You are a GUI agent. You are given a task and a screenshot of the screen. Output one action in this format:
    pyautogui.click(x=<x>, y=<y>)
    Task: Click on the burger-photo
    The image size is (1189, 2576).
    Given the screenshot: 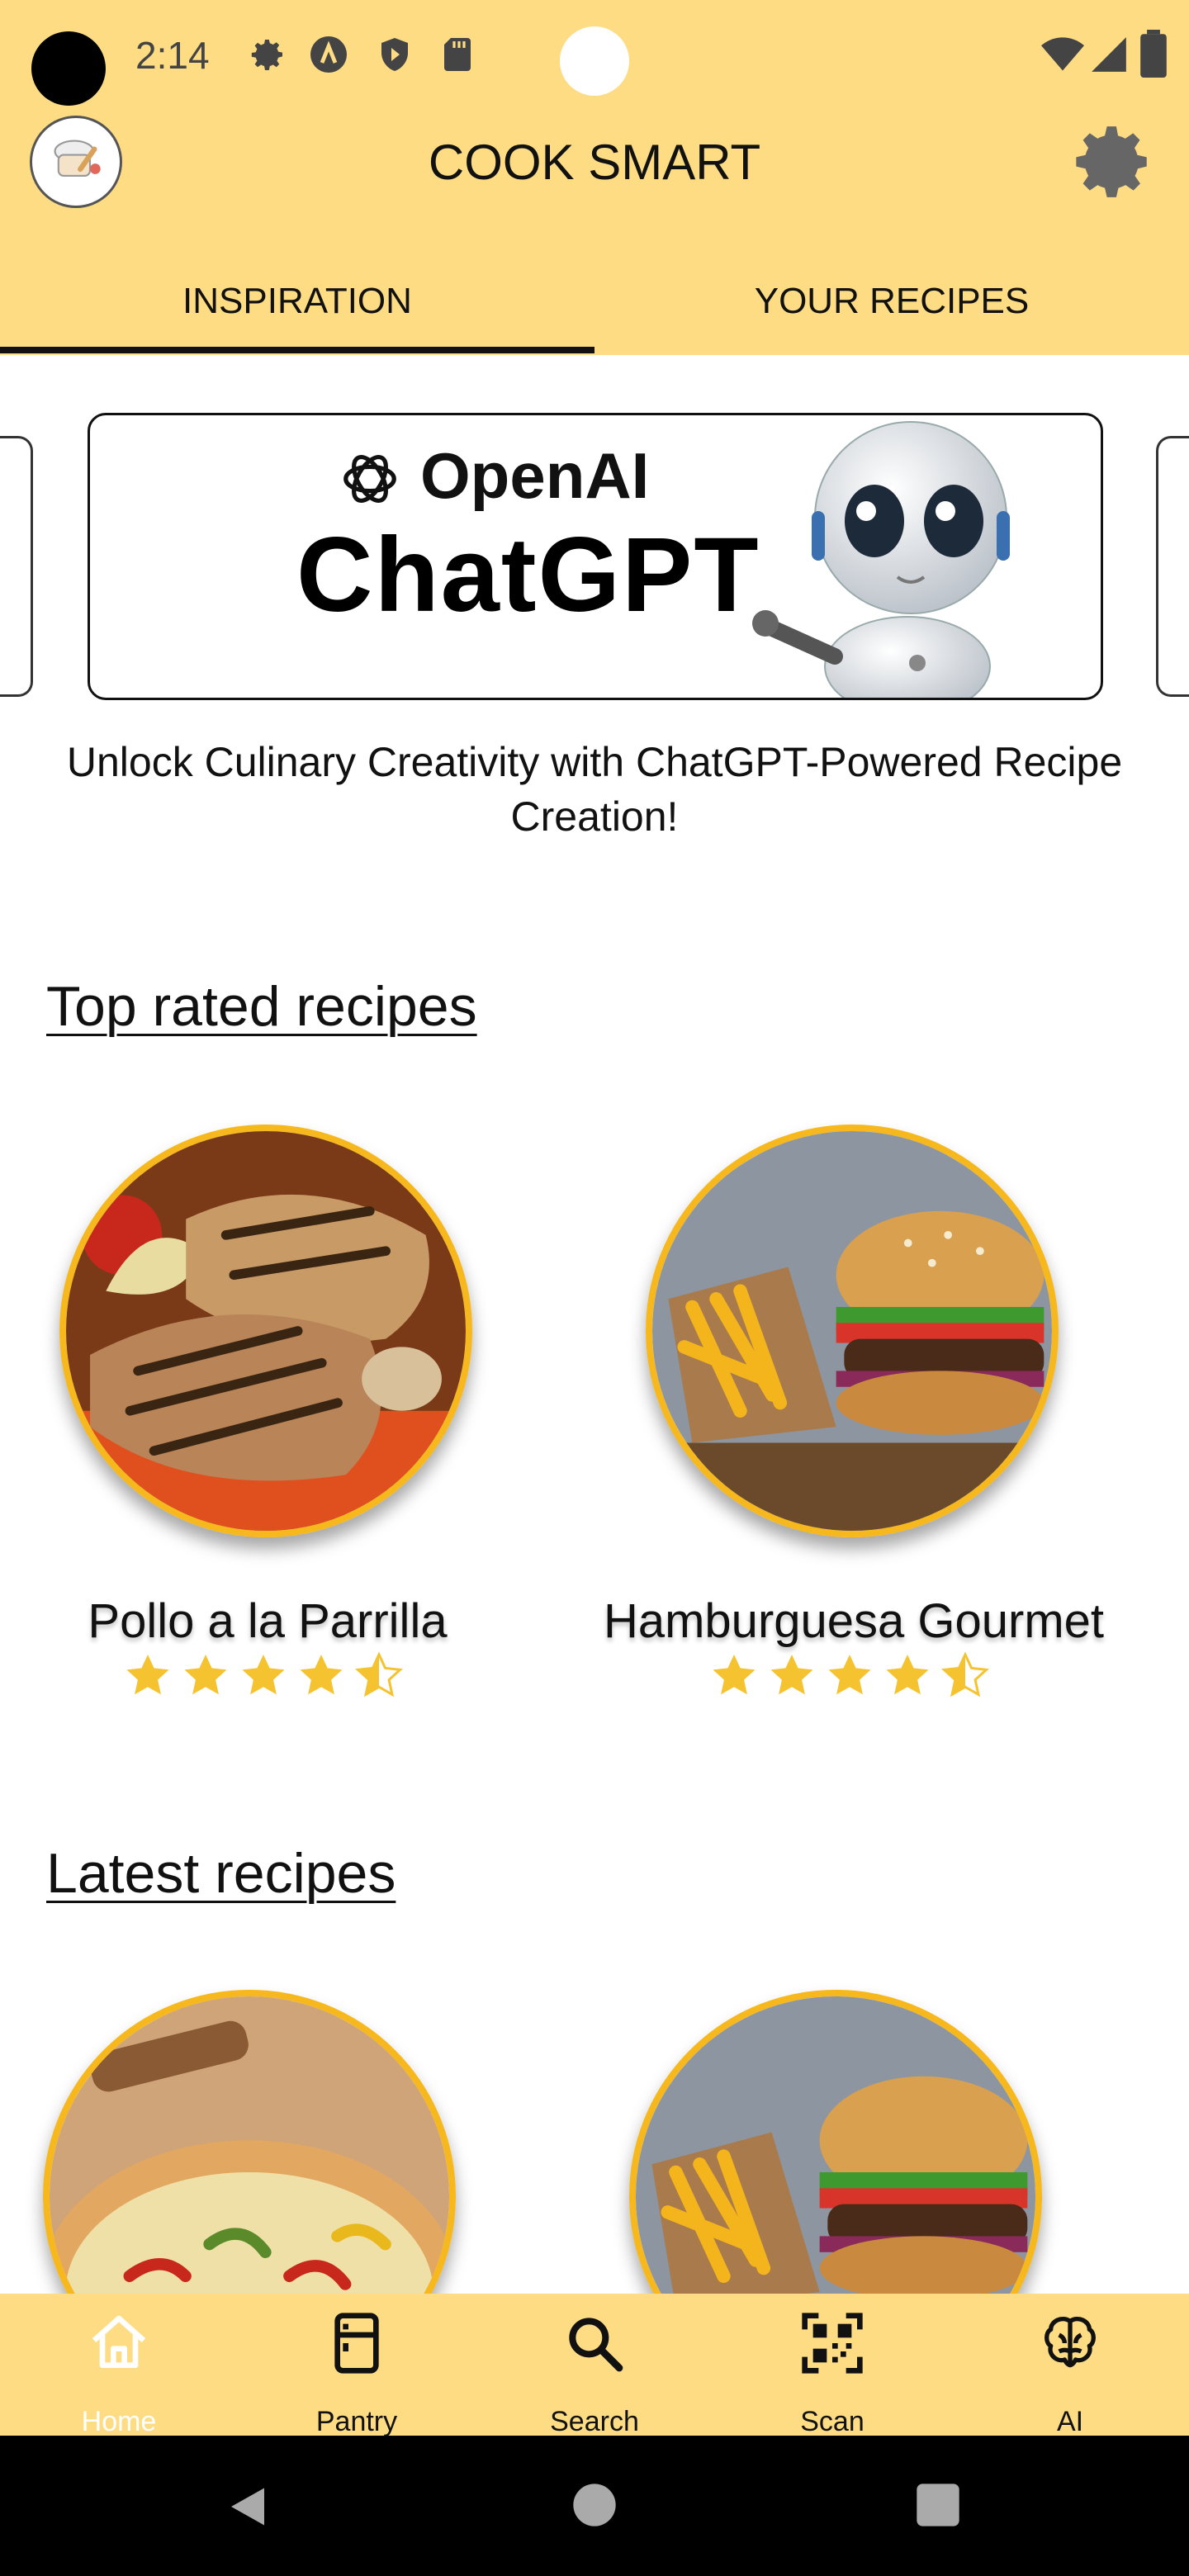 What is the action you would take?
    pyautogui.click(x=852, y=1331)
    